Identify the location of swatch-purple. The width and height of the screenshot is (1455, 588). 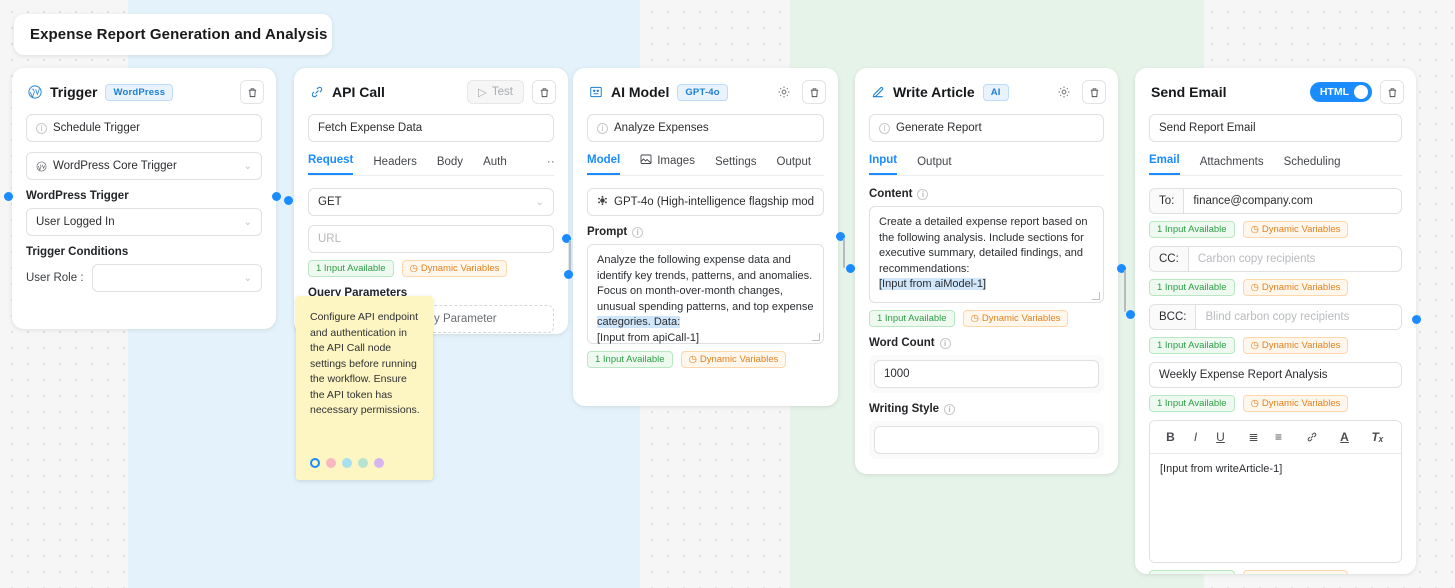
(379, 463).